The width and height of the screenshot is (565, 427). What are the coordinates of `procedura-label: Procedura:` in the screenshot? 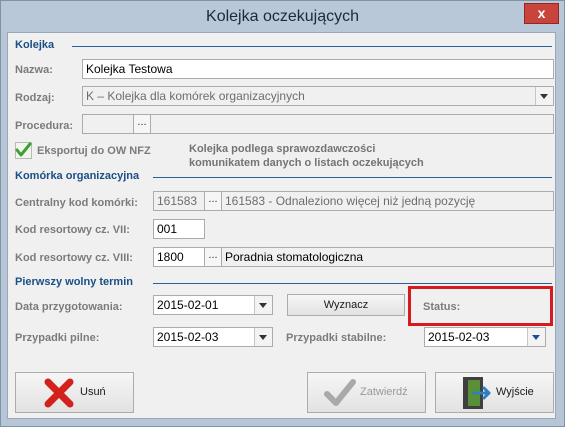 It's located at (44, 126).